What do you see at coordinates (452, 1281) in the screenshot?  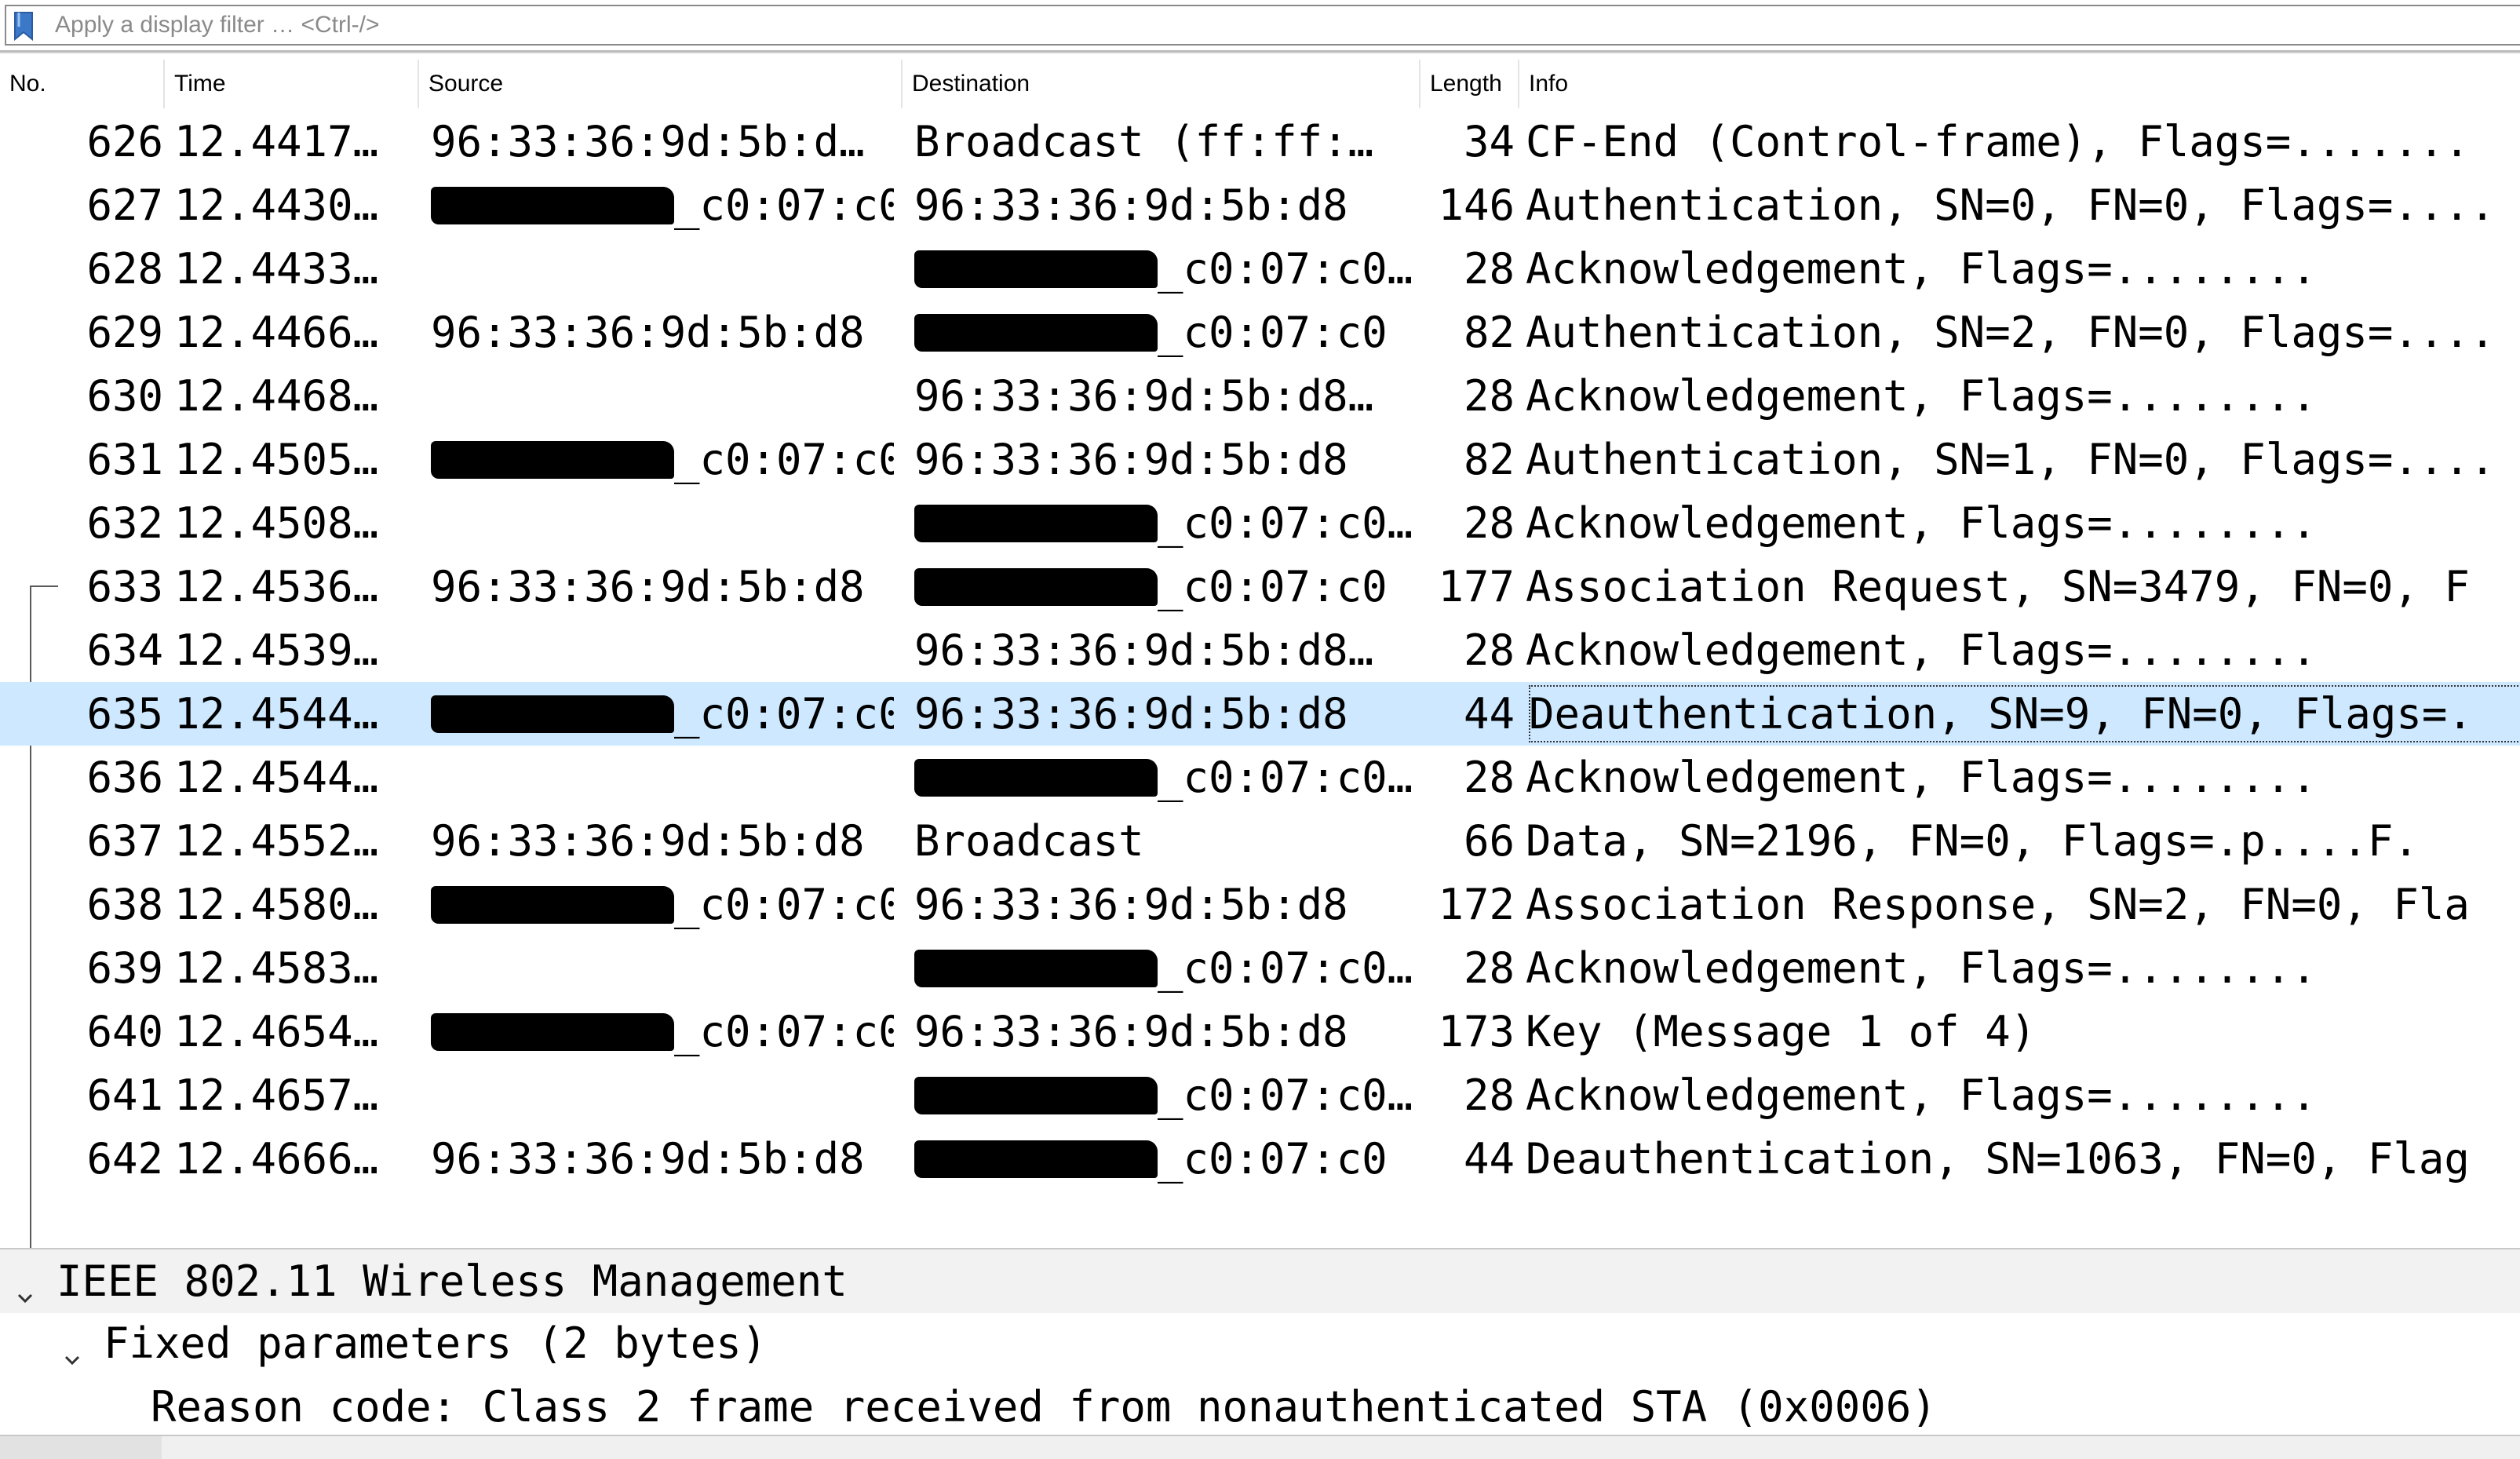 I see `tree-item-label: IEEE 802.11 Wireless Management` at bounding box center [452, 1281].